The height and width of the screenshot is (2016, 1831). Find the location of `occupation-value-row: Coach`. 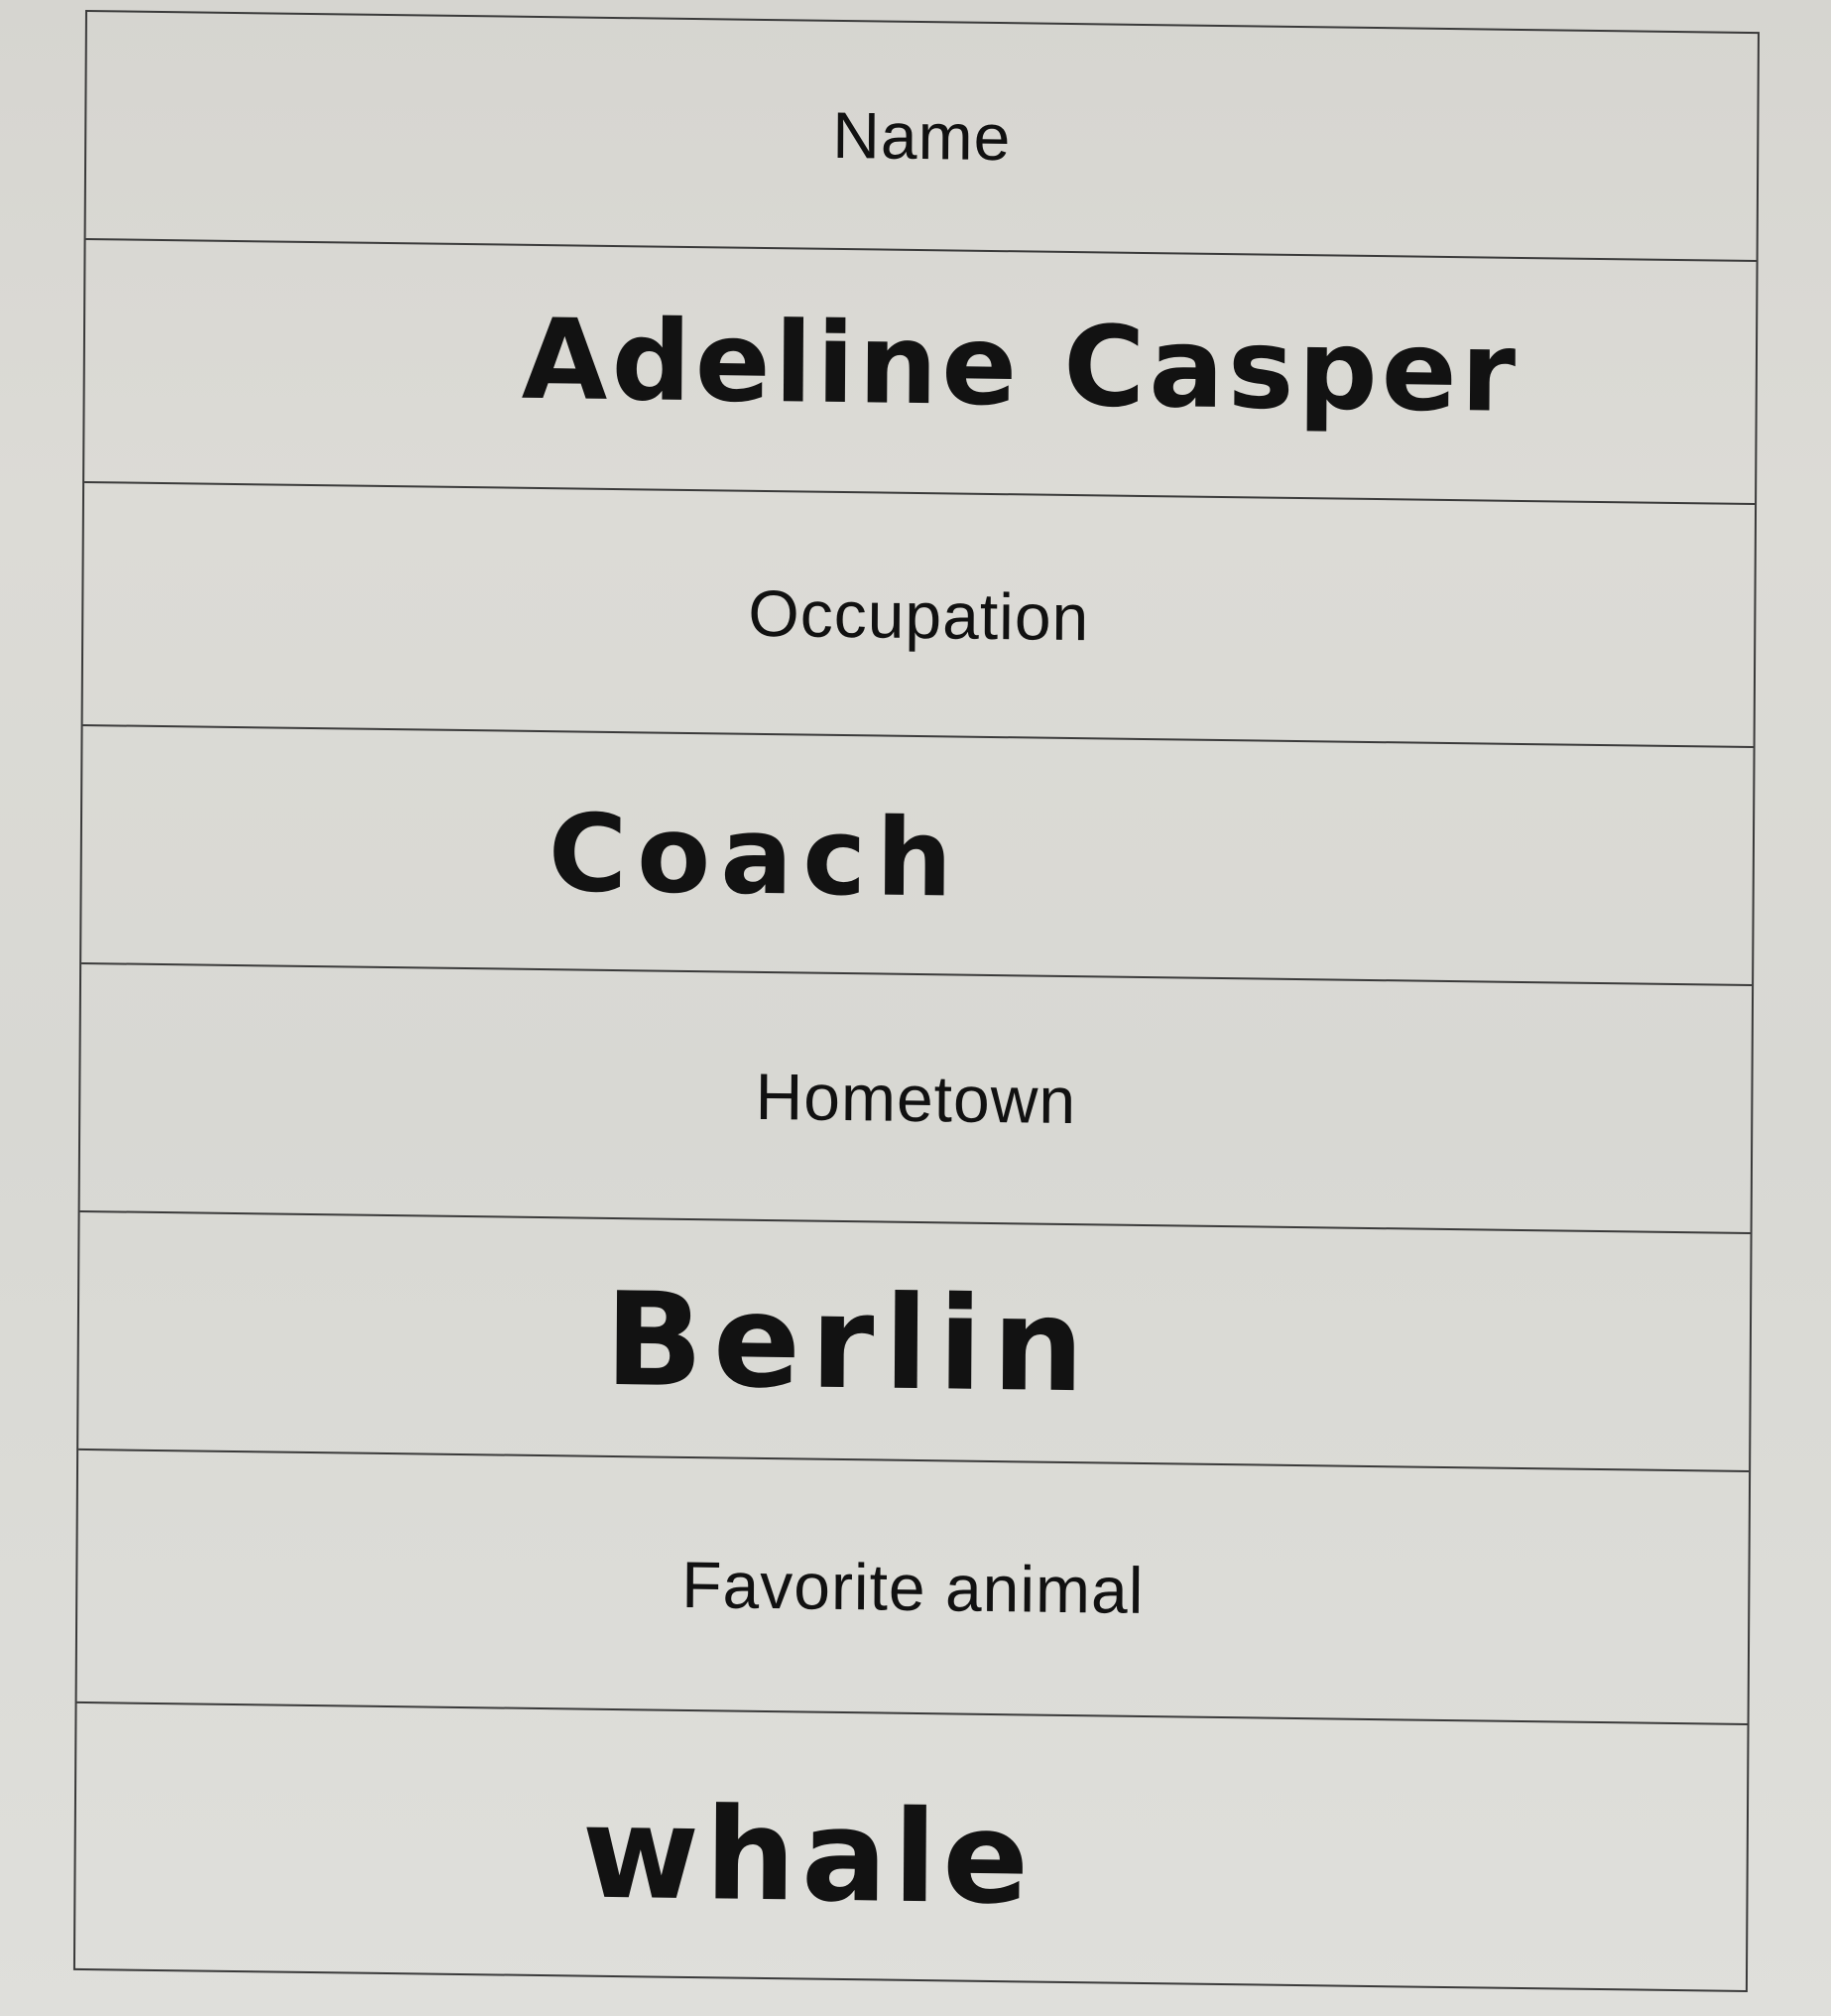

occupation-value-row: Coach is located at coordinates (917, 856).